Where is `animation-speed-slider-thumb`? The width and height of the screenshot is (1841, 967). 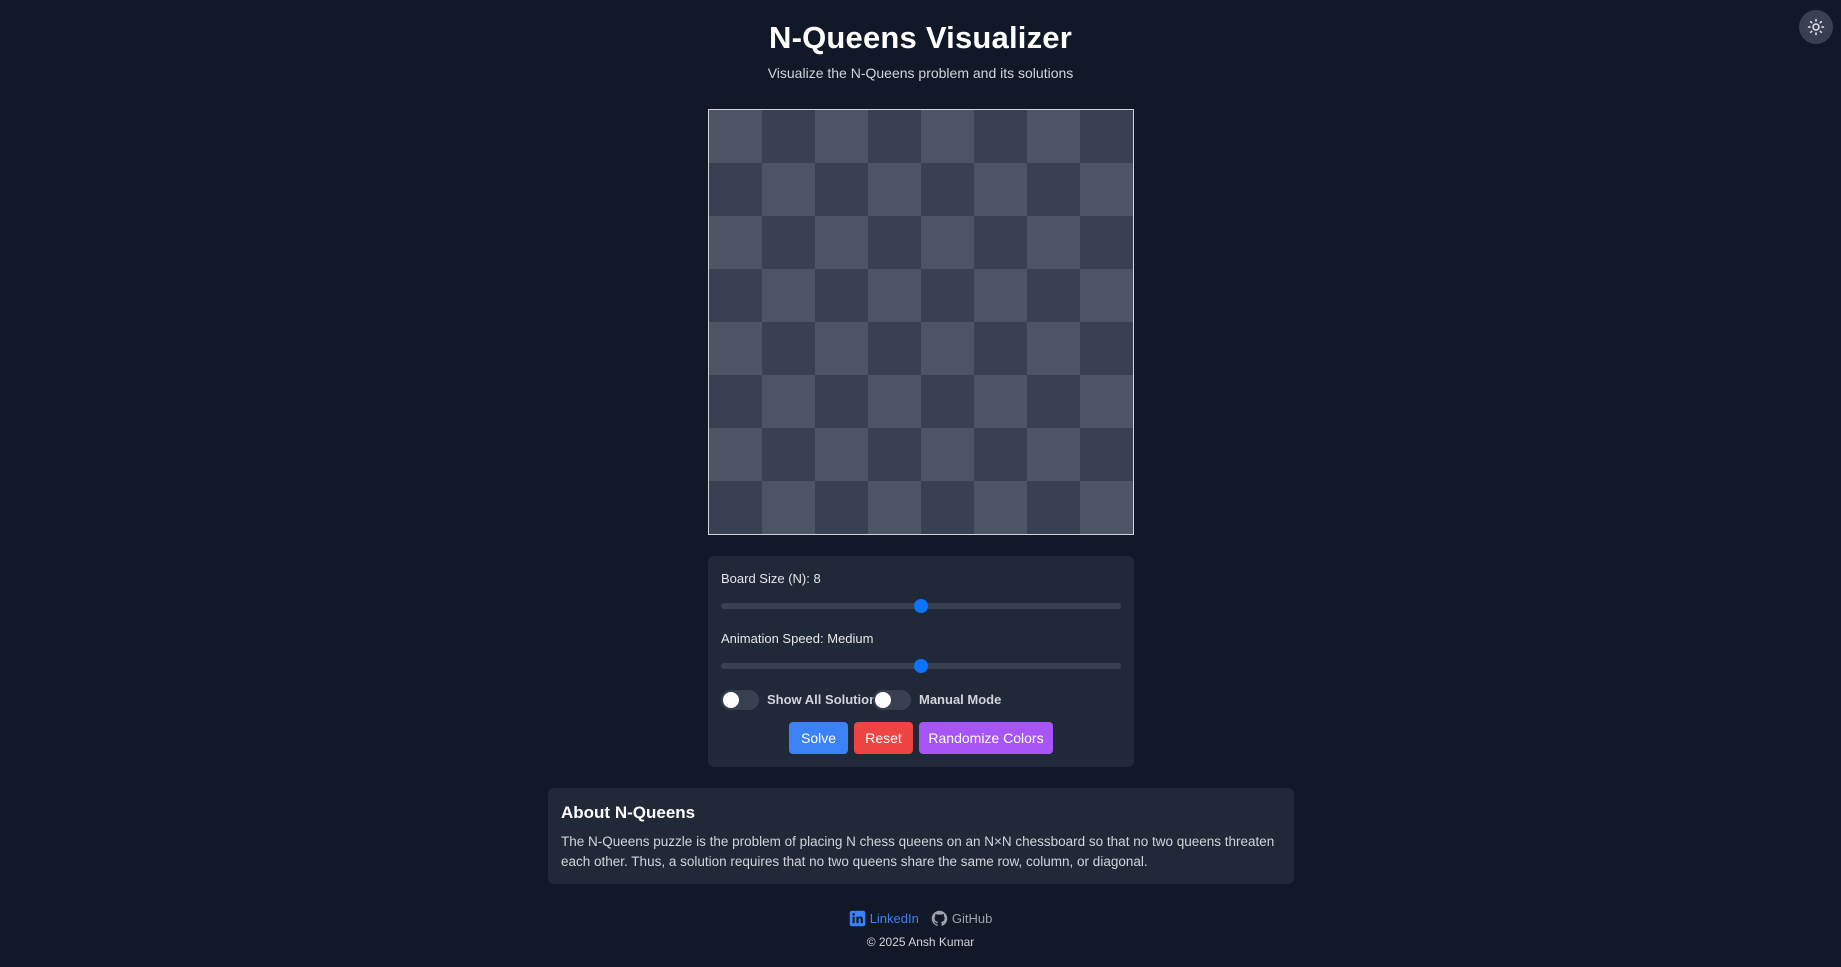
animation-speed-slider-thumb is located at coordinates (921, 666).